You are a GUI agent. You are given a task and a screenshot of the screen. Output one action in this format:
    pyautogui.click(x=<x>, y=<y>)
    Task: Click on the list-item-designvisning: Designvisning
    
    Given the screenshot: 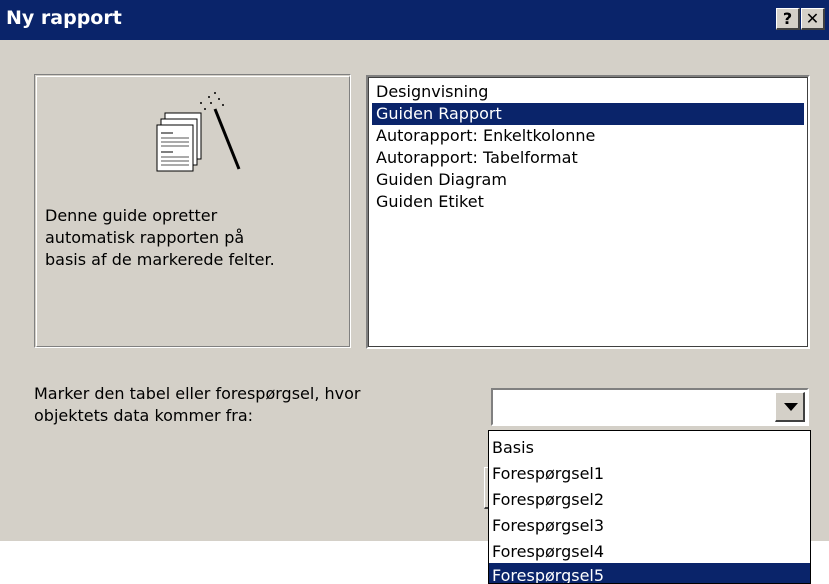 What is the action you would take?
    pyautogui.click(x=432, y=92)
    